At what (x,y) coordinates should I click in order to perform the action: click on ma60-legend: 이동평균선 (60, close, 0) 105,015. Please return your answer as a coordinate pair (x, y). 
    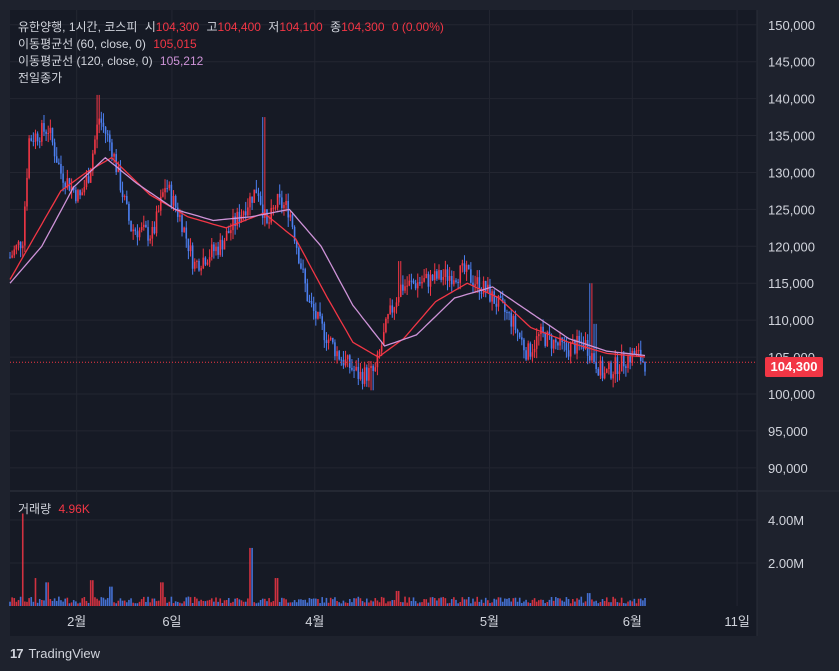
    Looking at the image, I should click on (109, 44).